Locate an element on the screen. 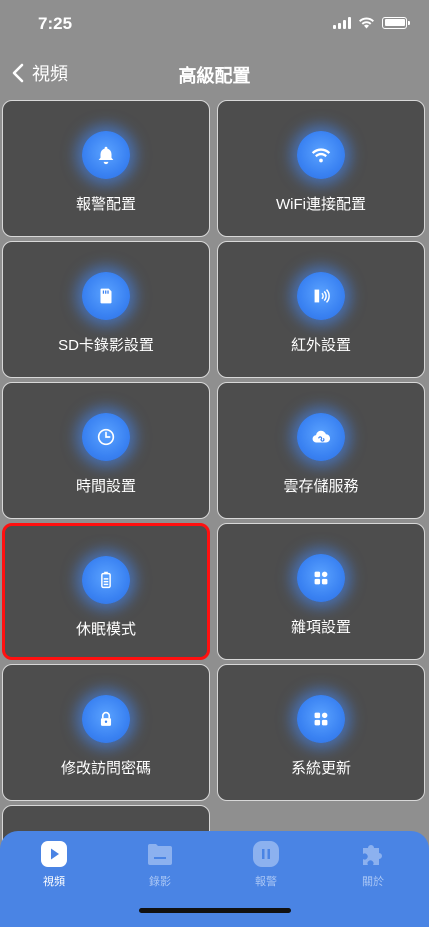 This screenshot has width=429, height=927. tile-cloud-storage: 雲存儲服務 is located at coordinates (321, 450).